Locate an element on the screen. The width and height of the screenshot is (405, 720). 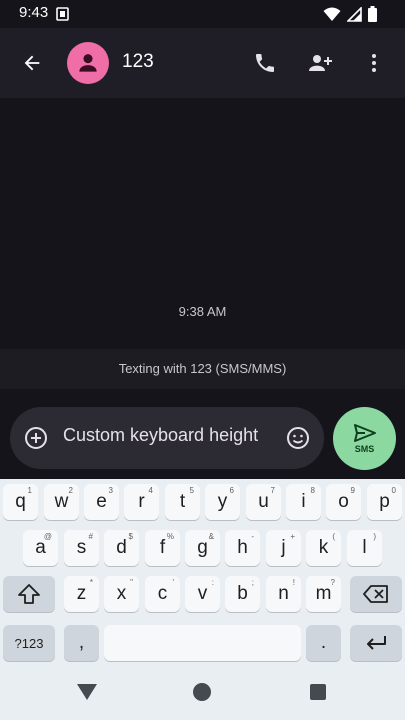
app-bar: 123 is located at coordinates (202, 63).